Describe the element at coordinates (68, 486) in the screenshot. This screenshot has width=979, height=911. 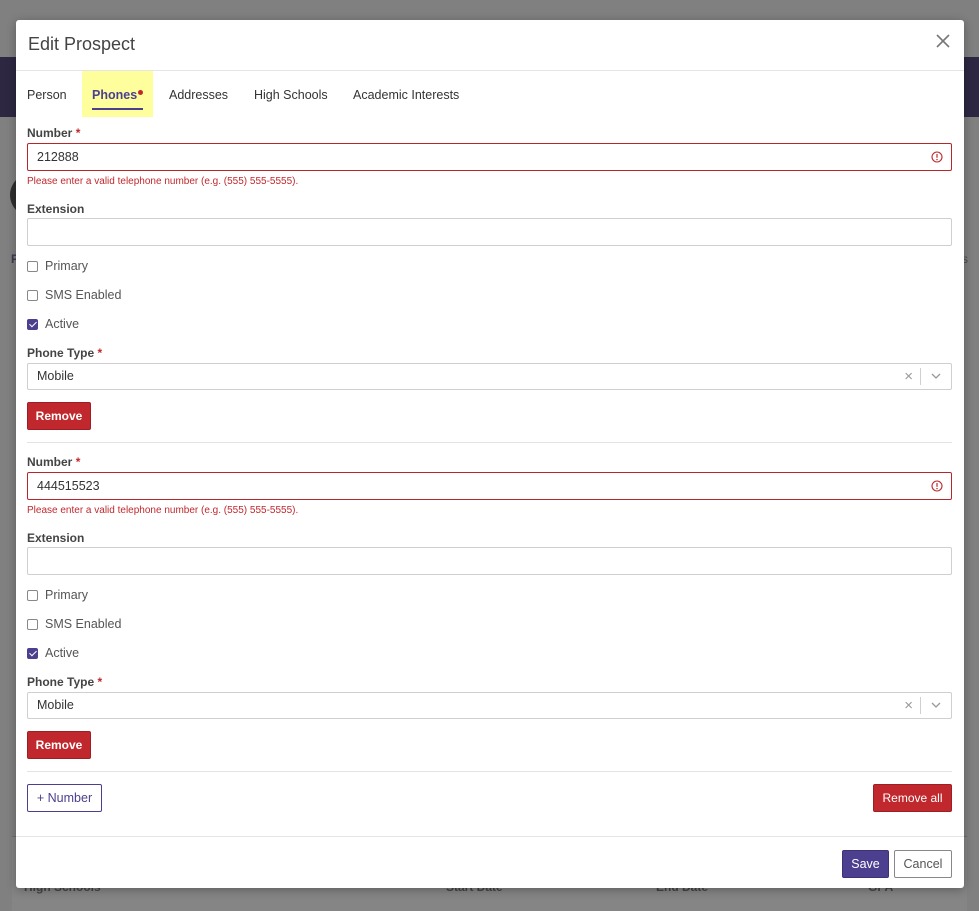
I see `number-input-value: 444515523` at that location.